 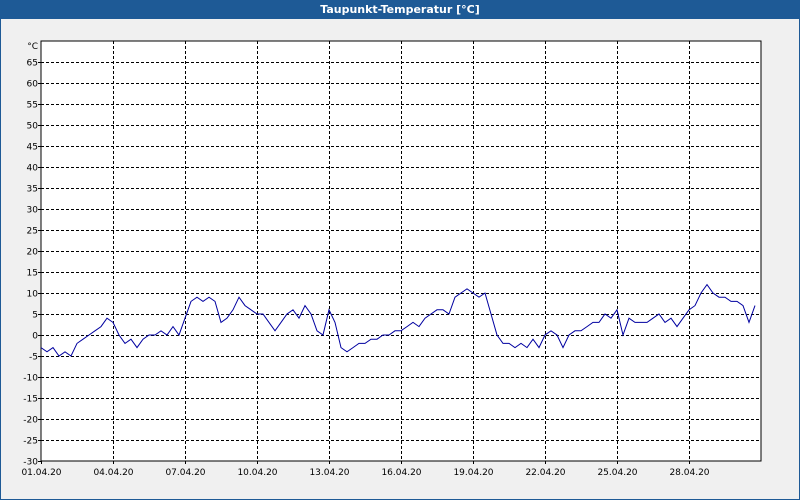 I want to click on y-axis-unit-label: °C, so click(x=32, y=47).